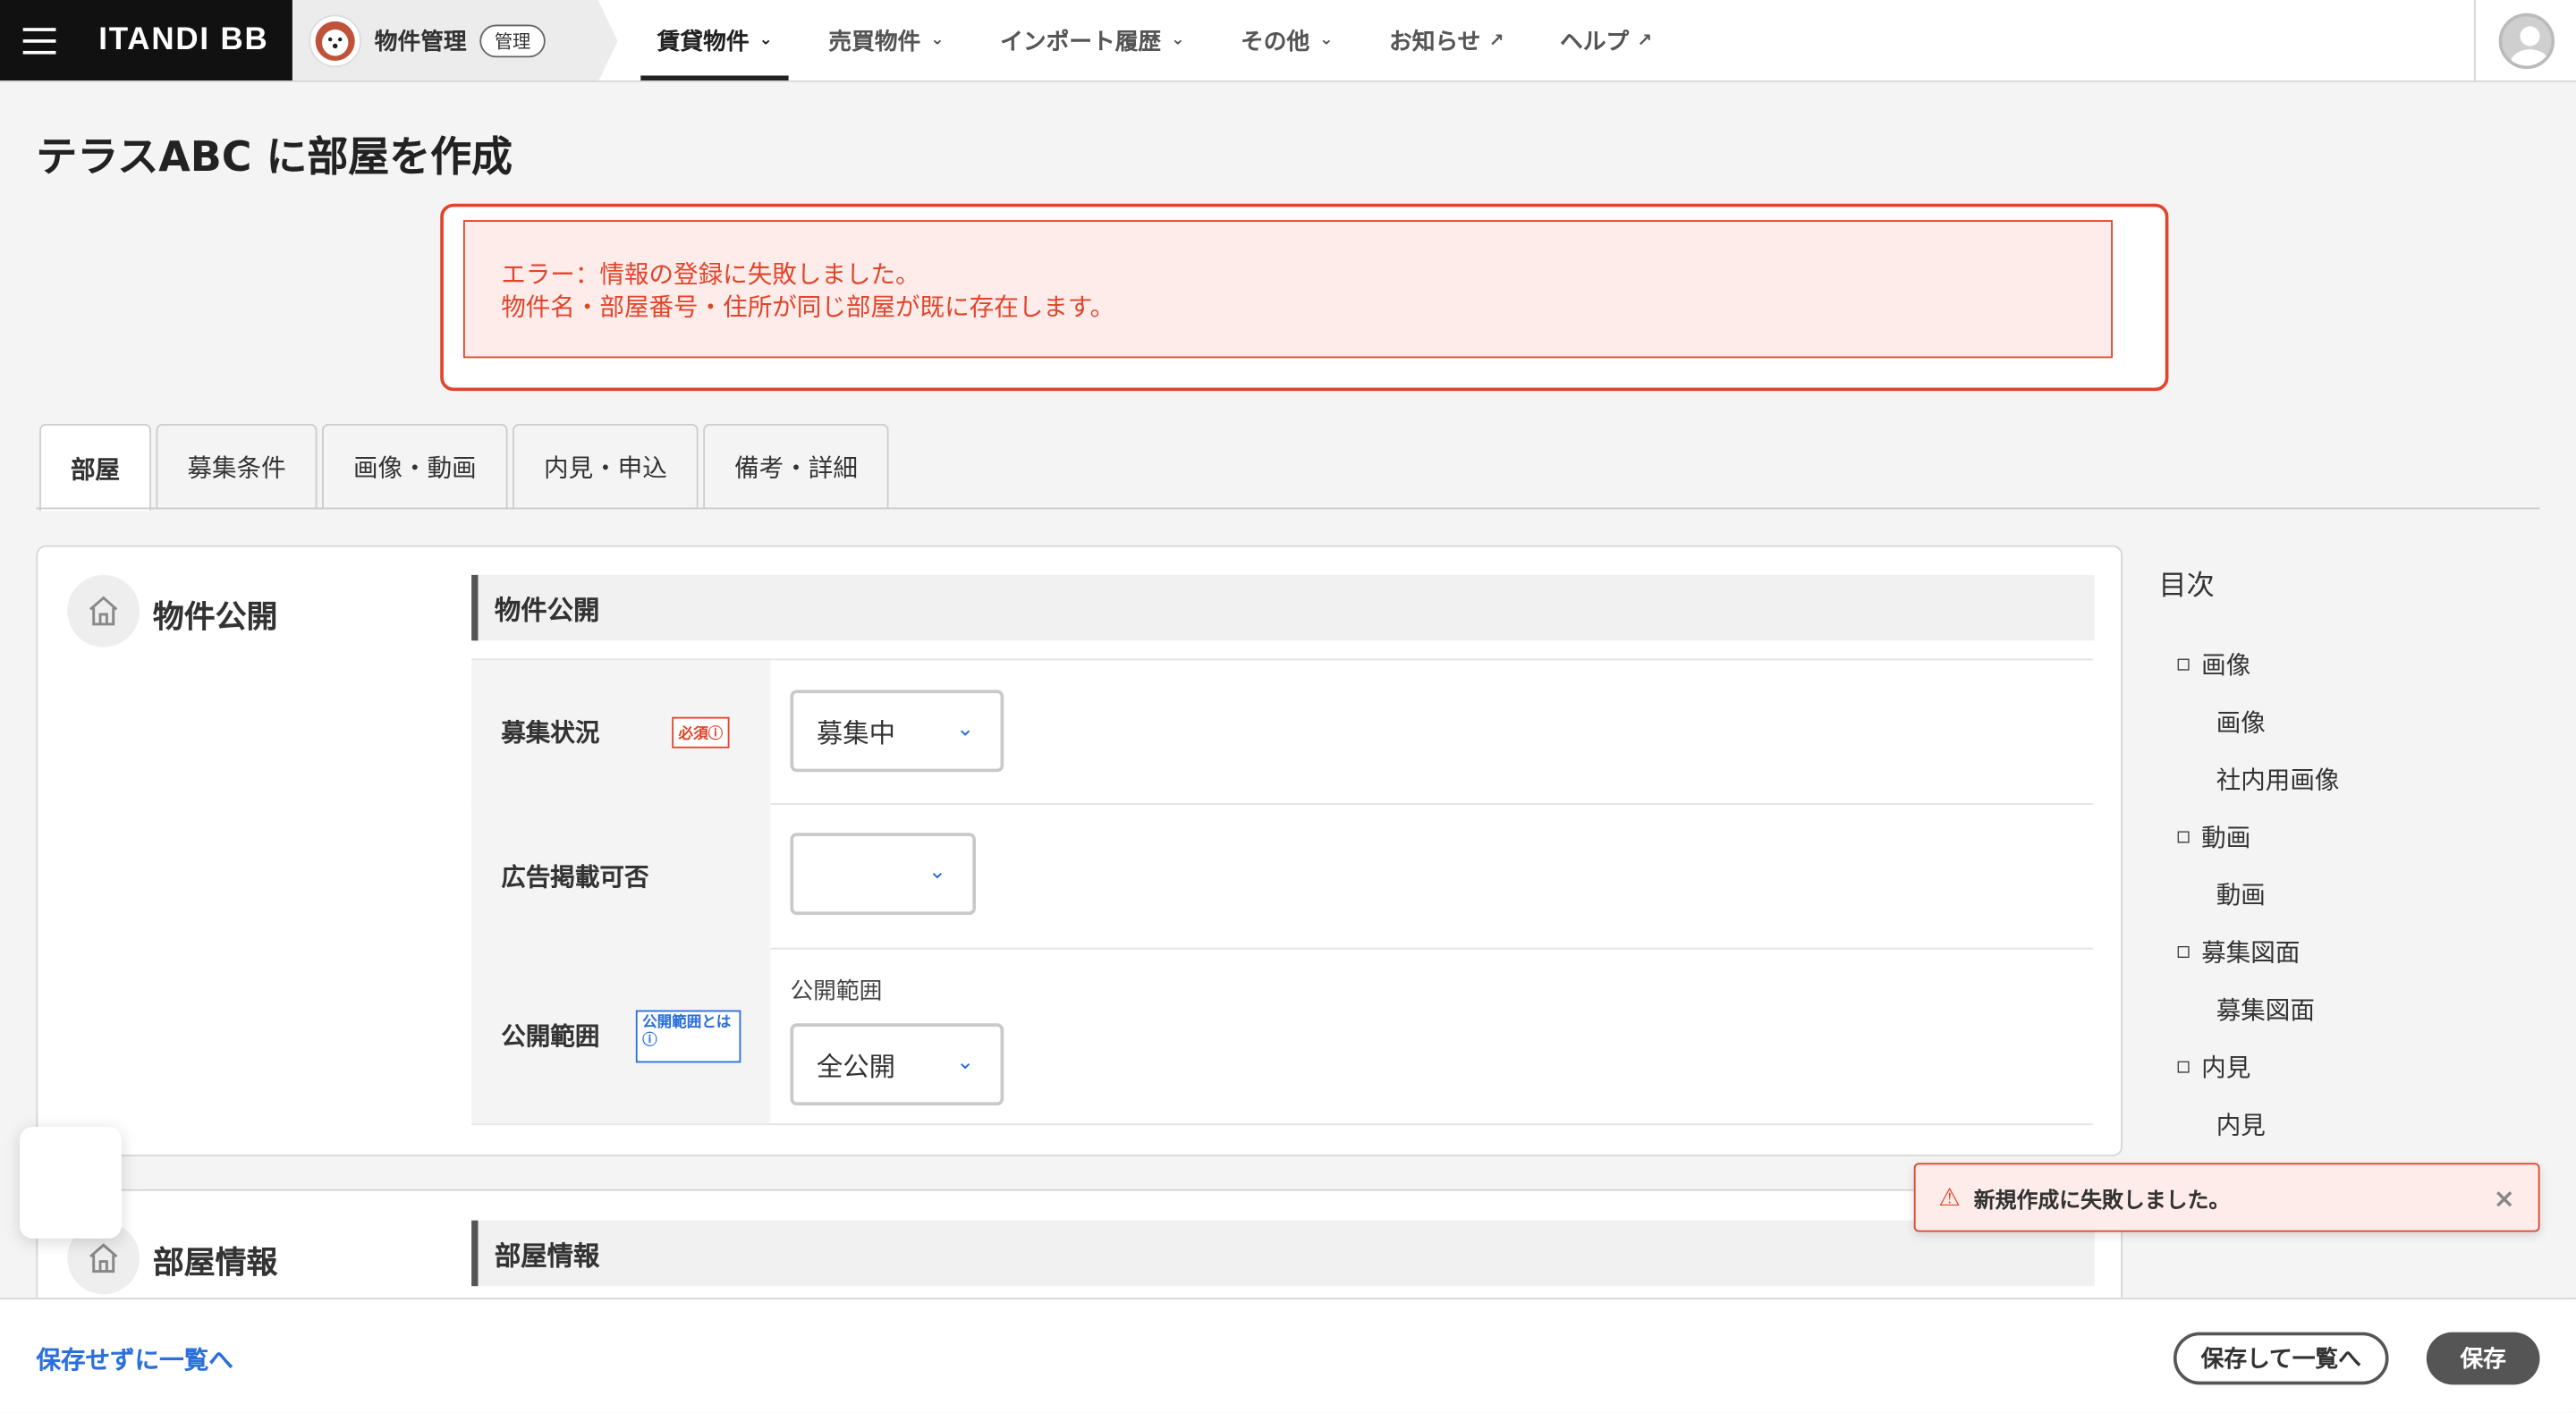 The height and width of the screenshot is (1413, 2576). Describe the element at coordinates (1288, 1355) in the screenshot. I see `footer-bar: 保存せずに一覧へ 保存して一覧へ 保存` at that location.